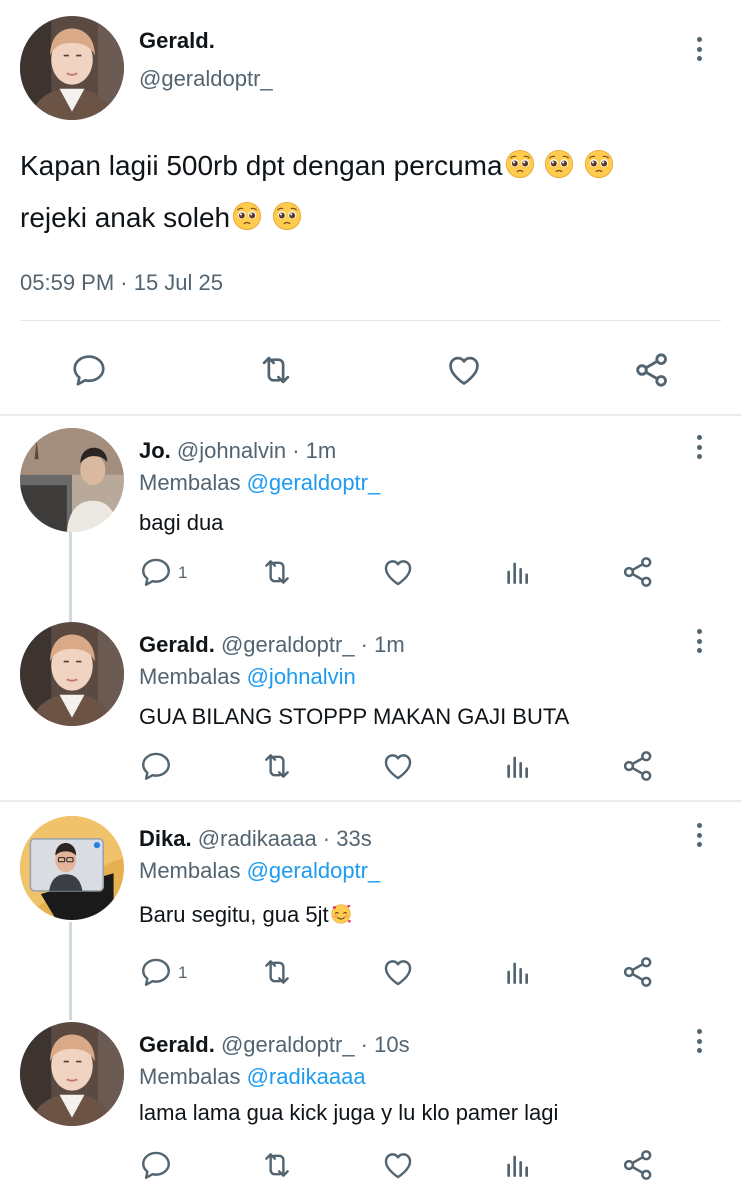 This screenshot has width=741, height=1200. Describe the element at coordinates (155, 450) in the screenshot. I see `author-name: Jo.` at that location.